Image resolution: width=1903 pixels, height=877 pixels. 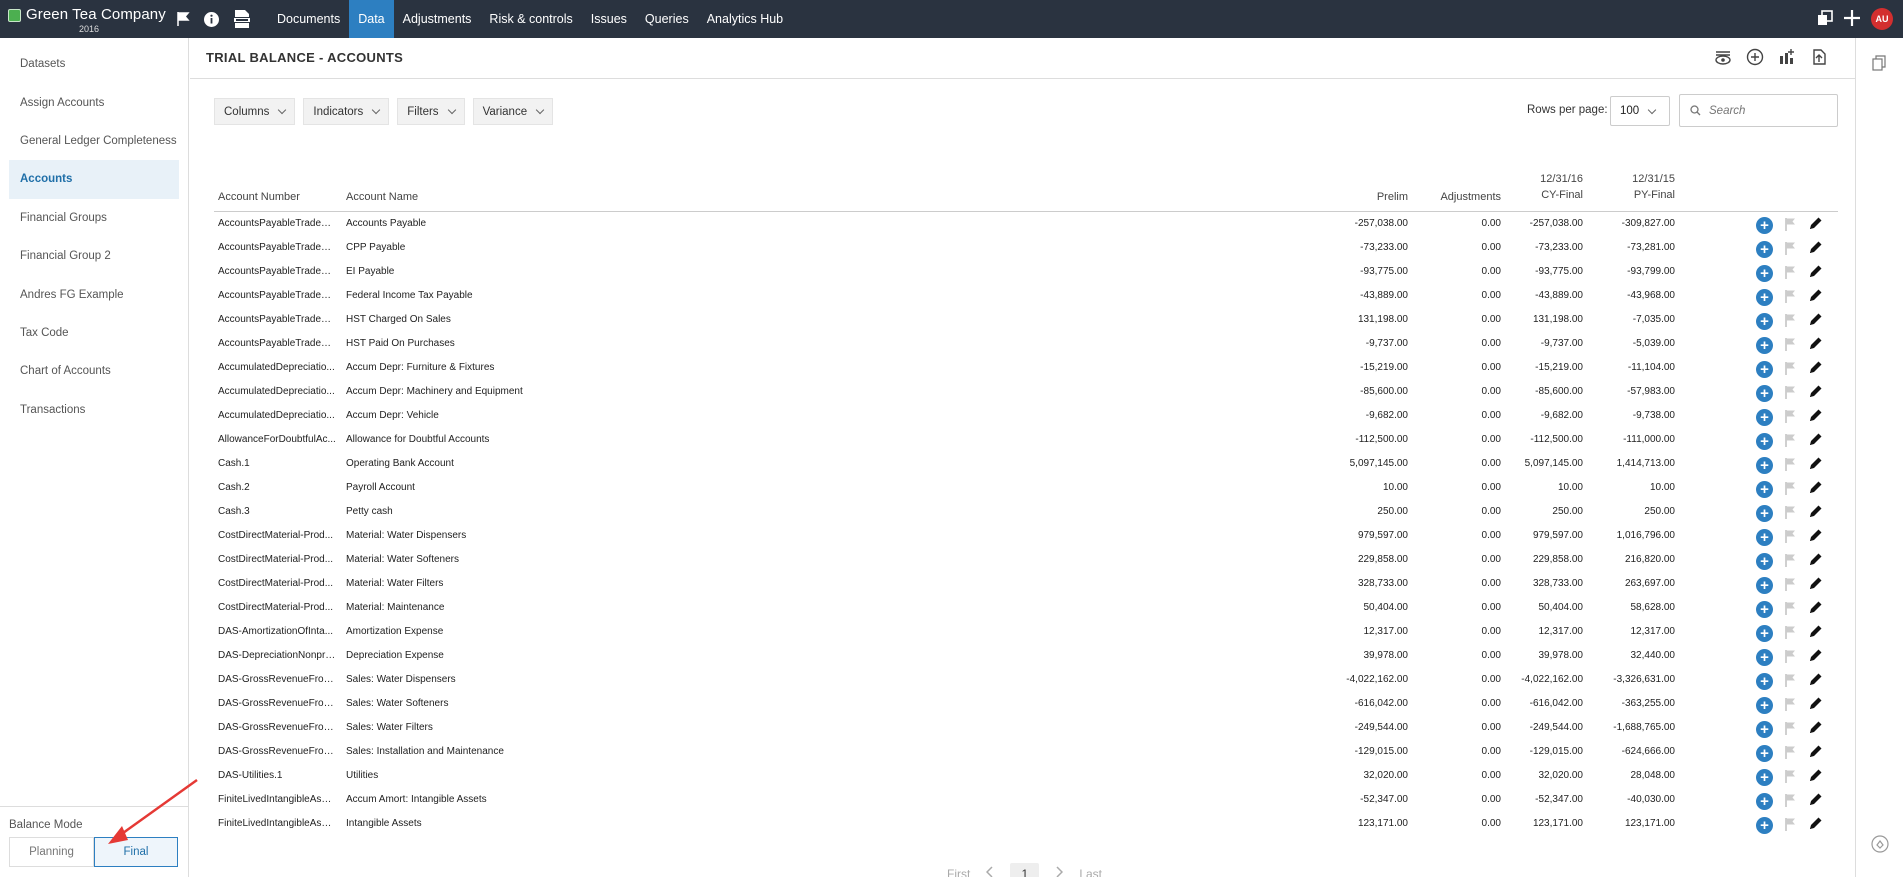 What do you see at coordinates (94, 64) in the screenshot?
I see `sidebar-item-datasets: Datasets` at bounding box center [94, 64].